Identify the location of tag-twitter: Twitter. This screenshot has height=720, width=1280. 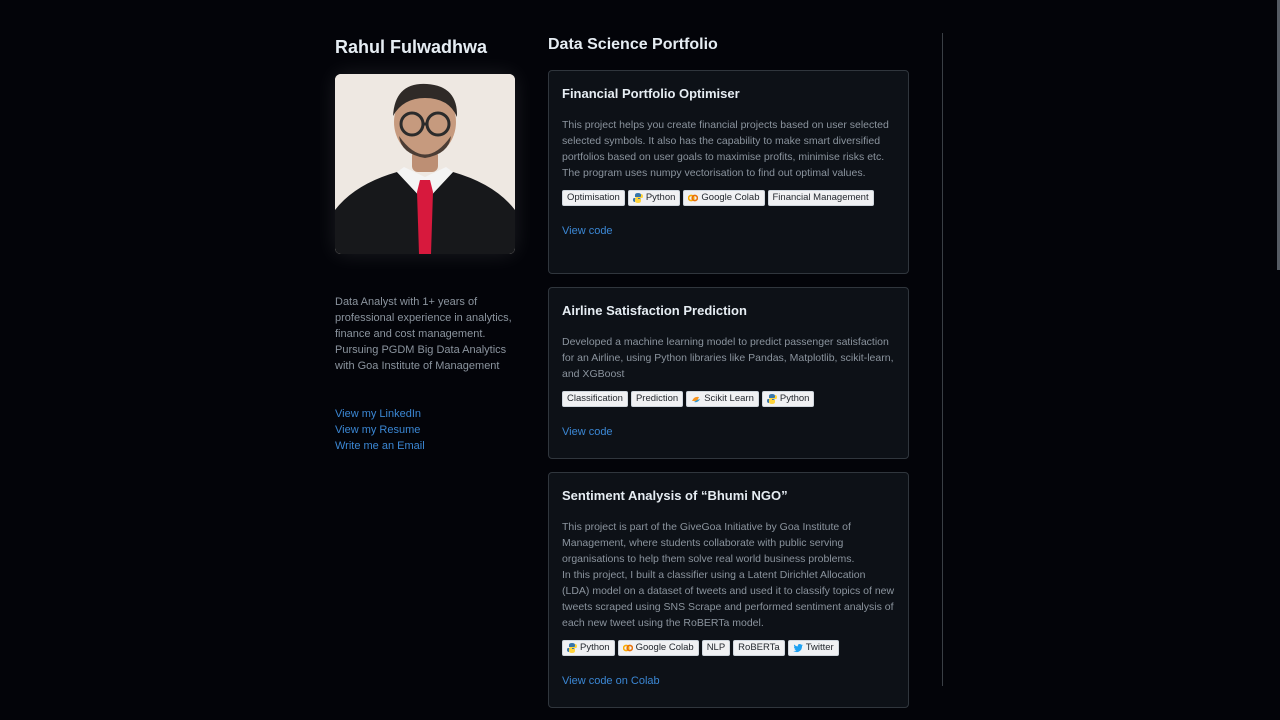
(813, 648).